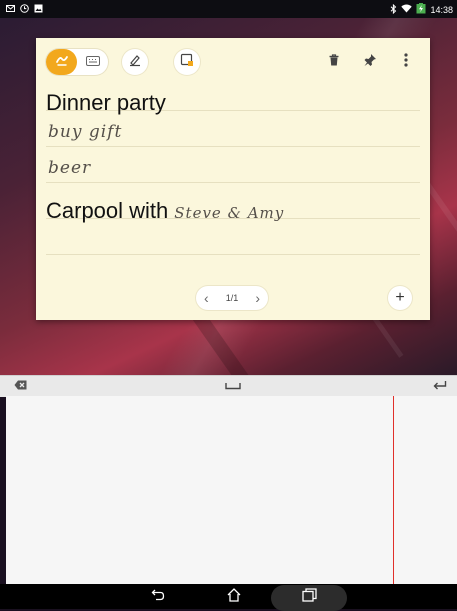 This screenshot has height=611, width=457. Describe the element at coordinates (407, 9) in the screenshot. I see `wifi-icon` at that location.